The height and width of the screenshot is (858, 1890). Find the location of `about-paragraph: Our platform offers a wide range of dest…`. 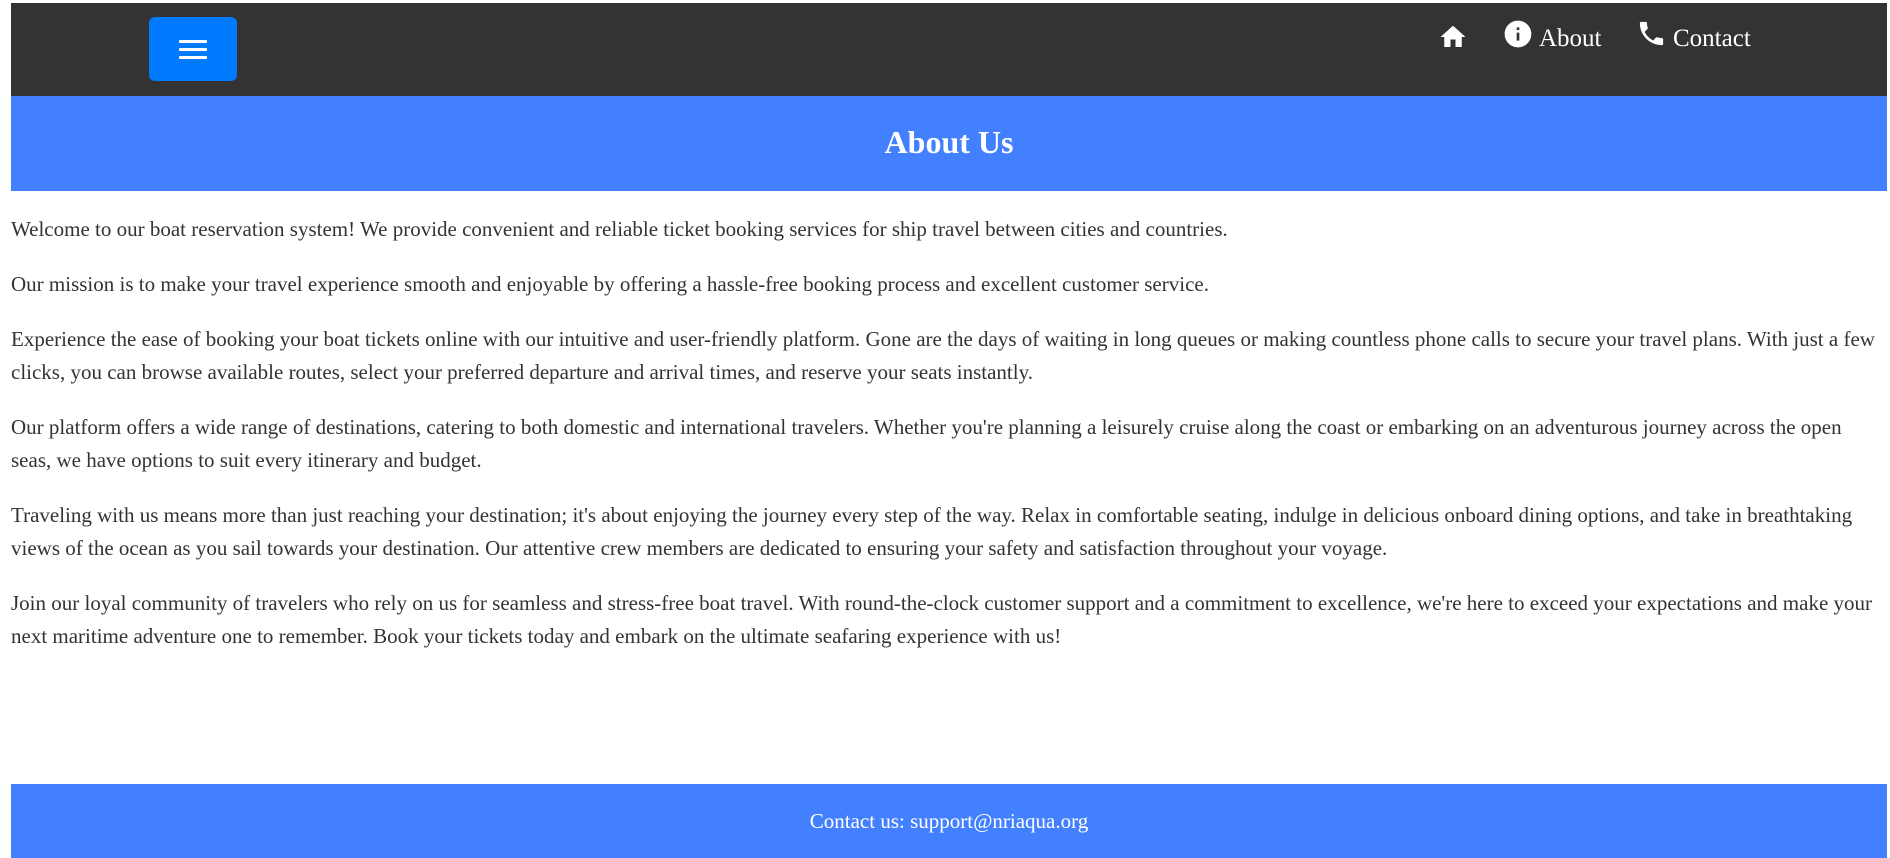

about-paragraph: Our platform offers a wide range of dest… is located at coordinates (926, 443).